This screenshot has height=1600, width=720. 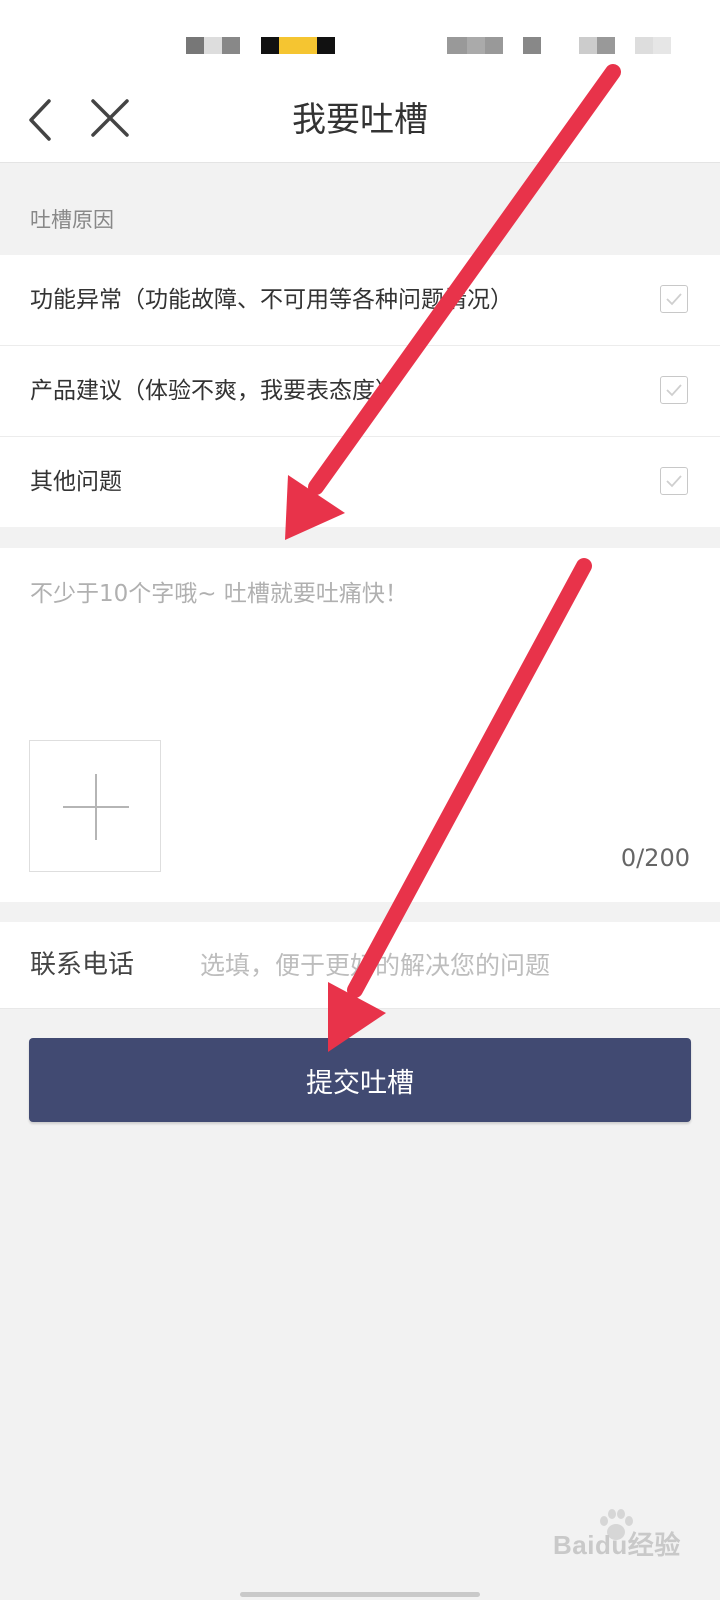 I want to click on phone-input, so click(x=445, y=965).